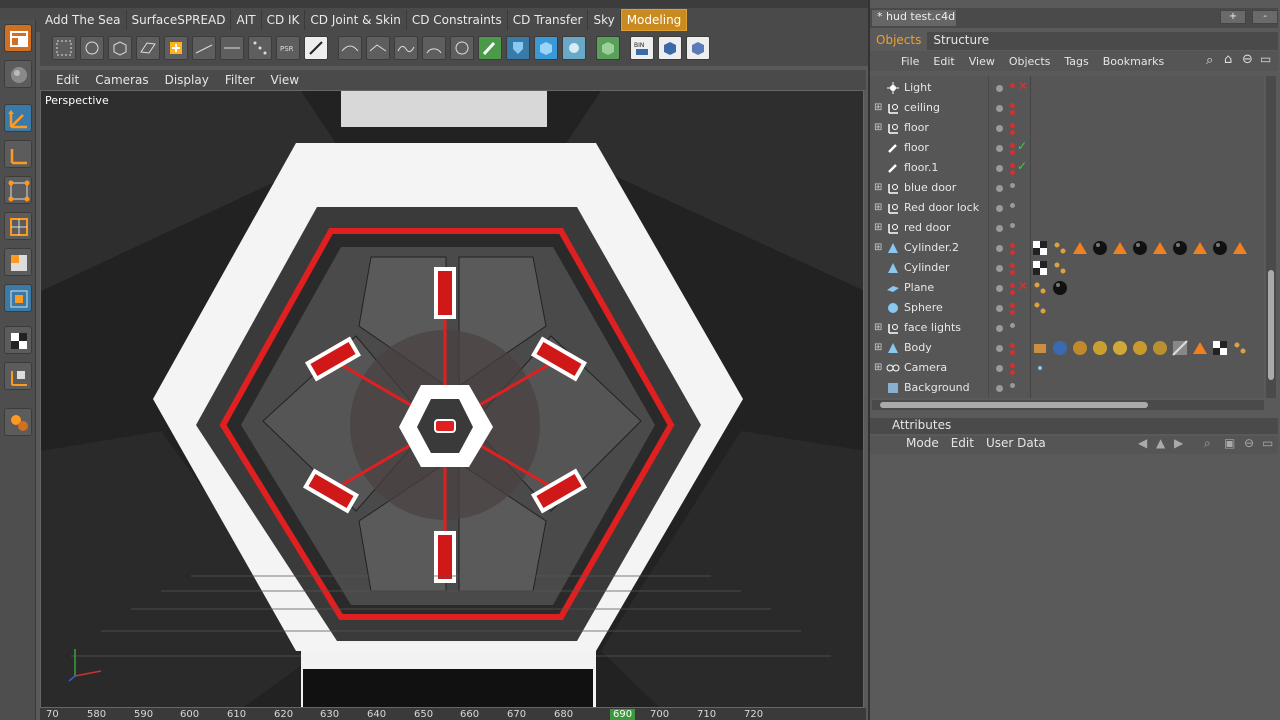 The width and height of the screenshot is (1280, 720). I want to click on polygons-mode-icon, so click(18, 262).